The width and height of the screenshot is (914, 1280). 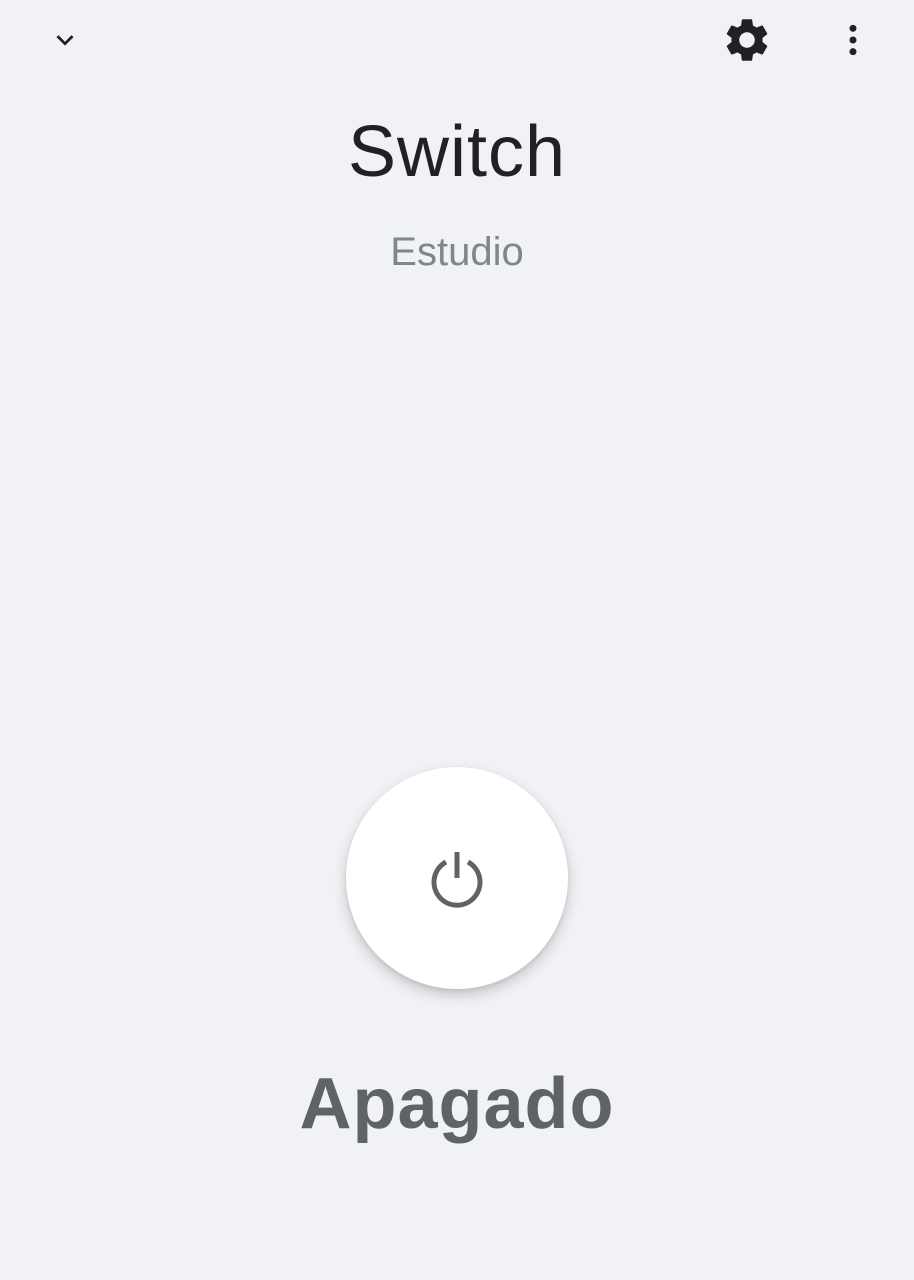 I want to click on gear-icon, so click(x=747, y=40).